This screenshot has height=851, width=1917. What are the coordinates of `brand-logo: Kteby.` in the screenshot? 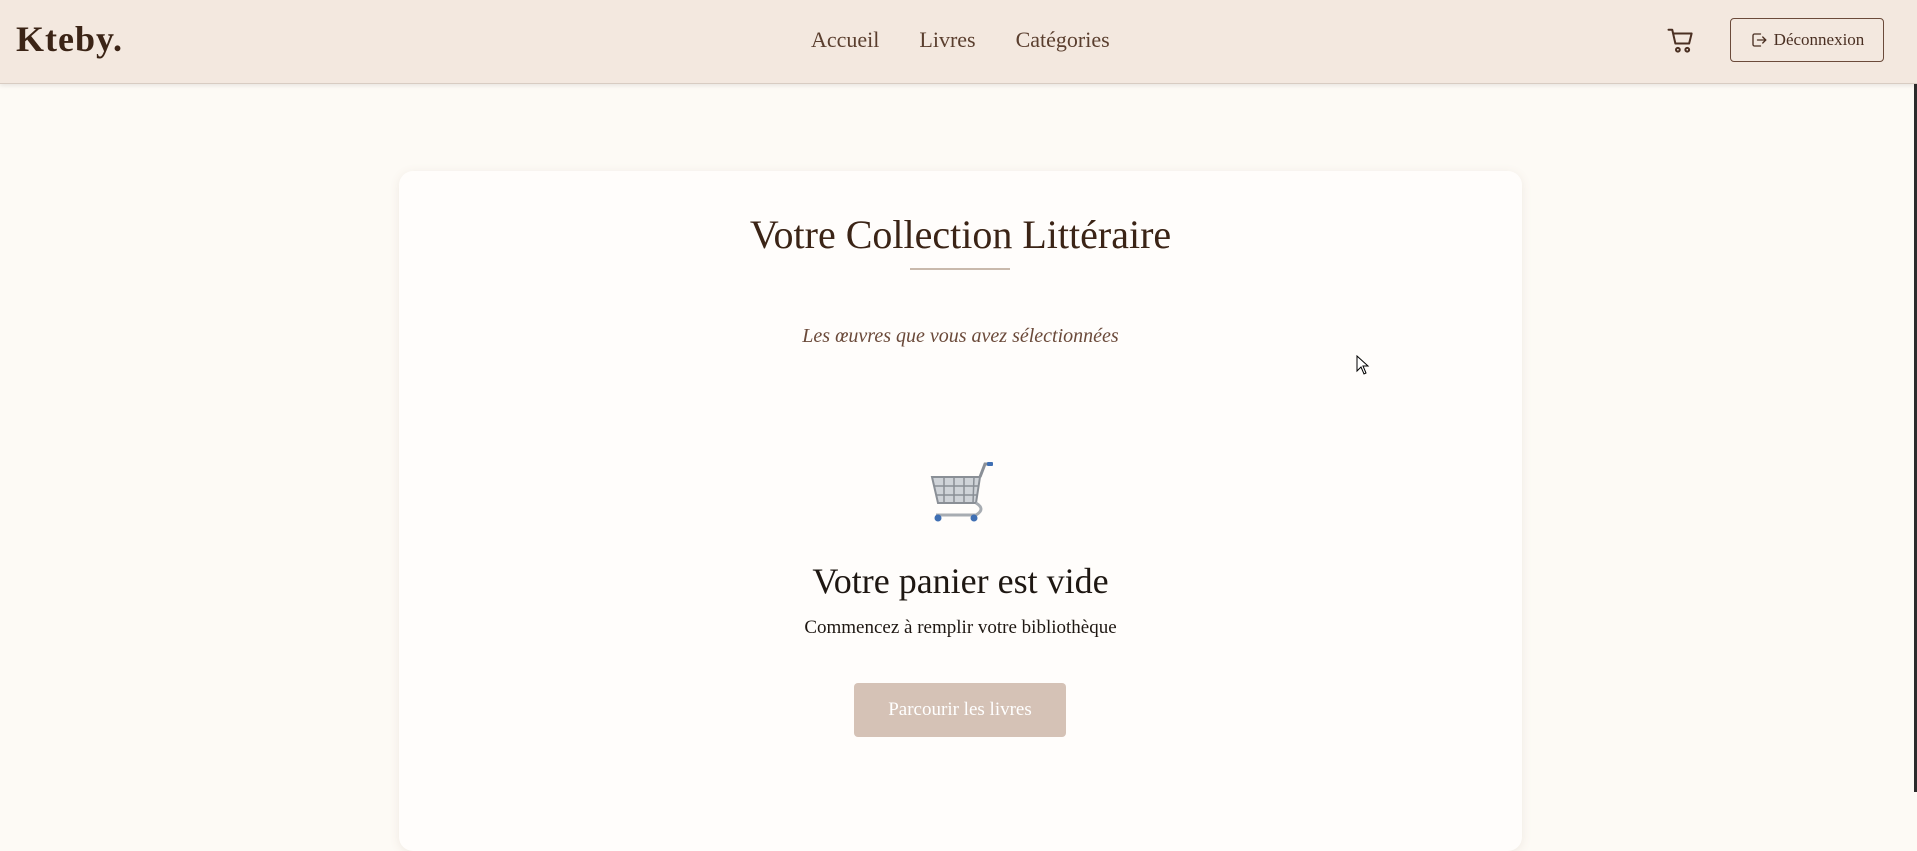 It's located at (69, 39).